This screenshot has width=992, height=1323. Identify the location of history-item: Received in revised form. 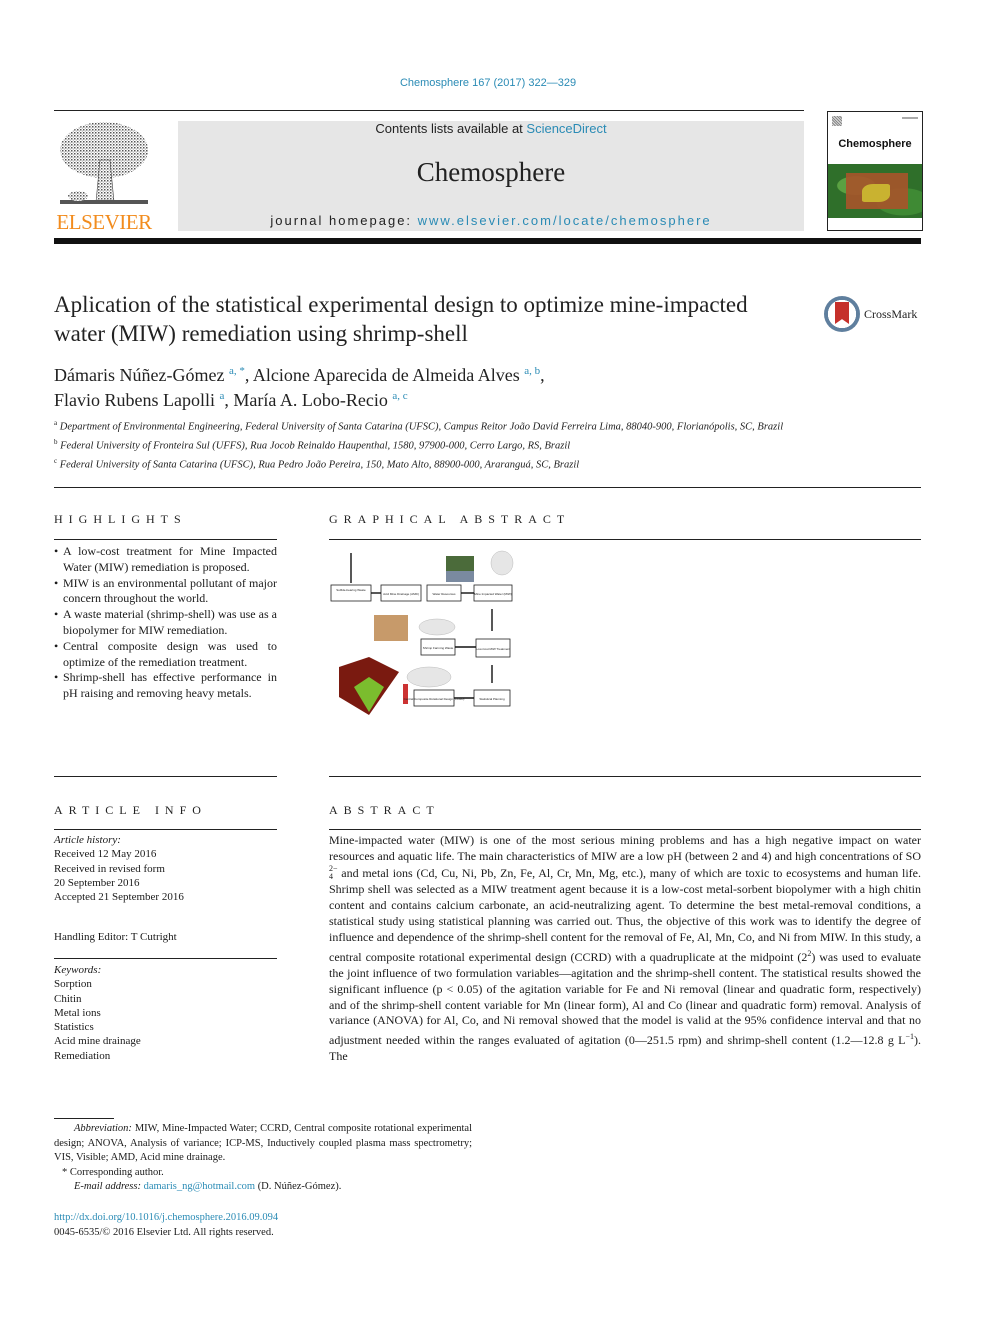
(109, 868).